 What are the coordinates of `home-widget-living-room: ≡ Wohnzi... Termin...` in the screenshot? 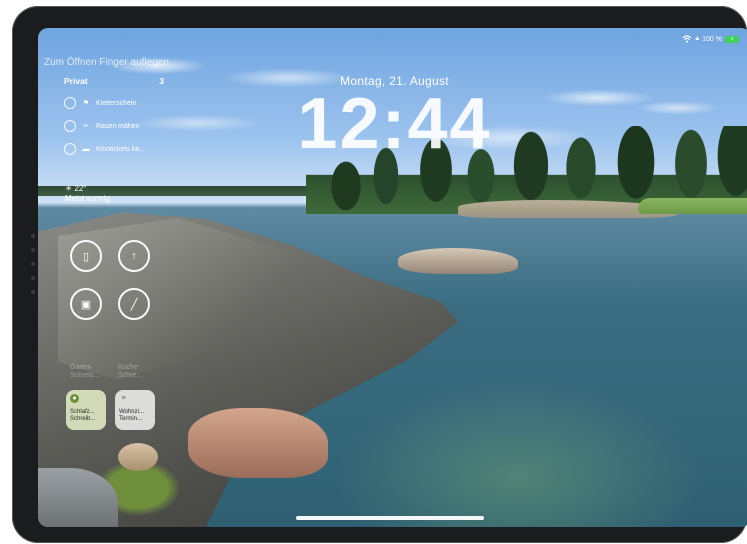 It's located at (135, 410).